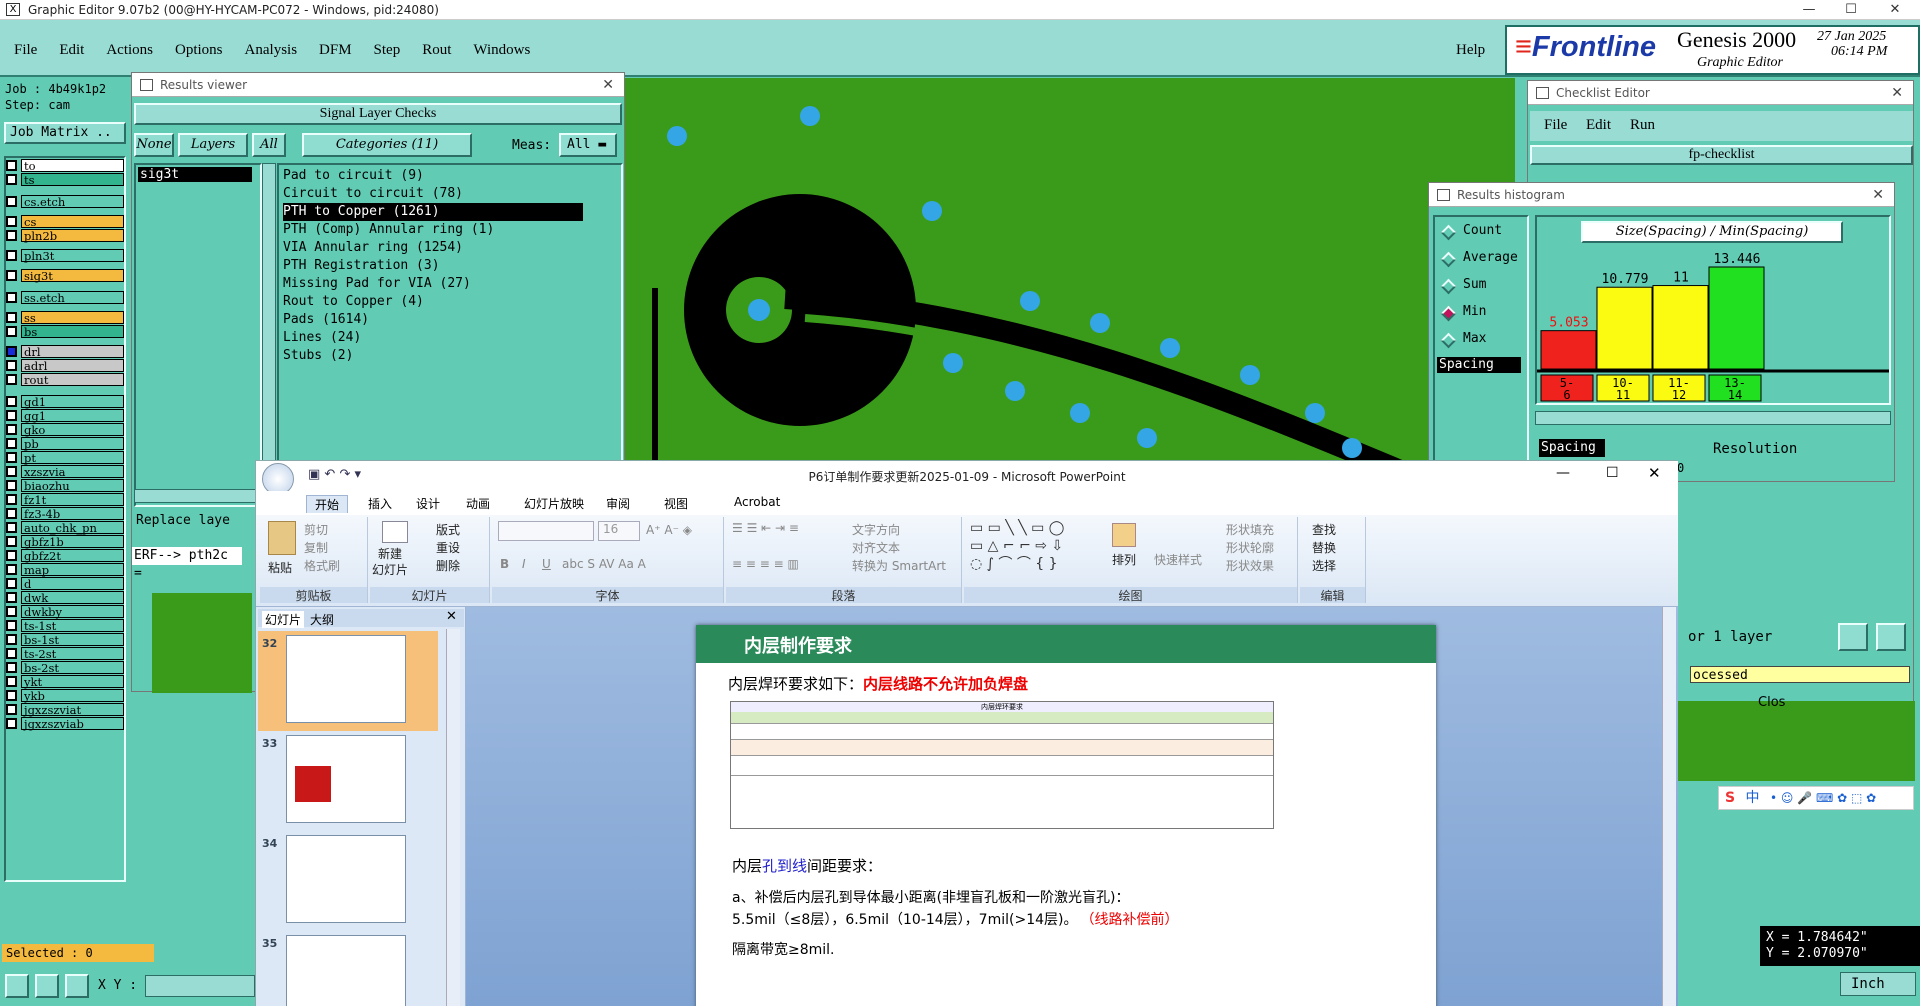  What do you see at coordinates (546, 564) in the screenshot?
I see `underline-icon: U` at bounding box center [546, 564].